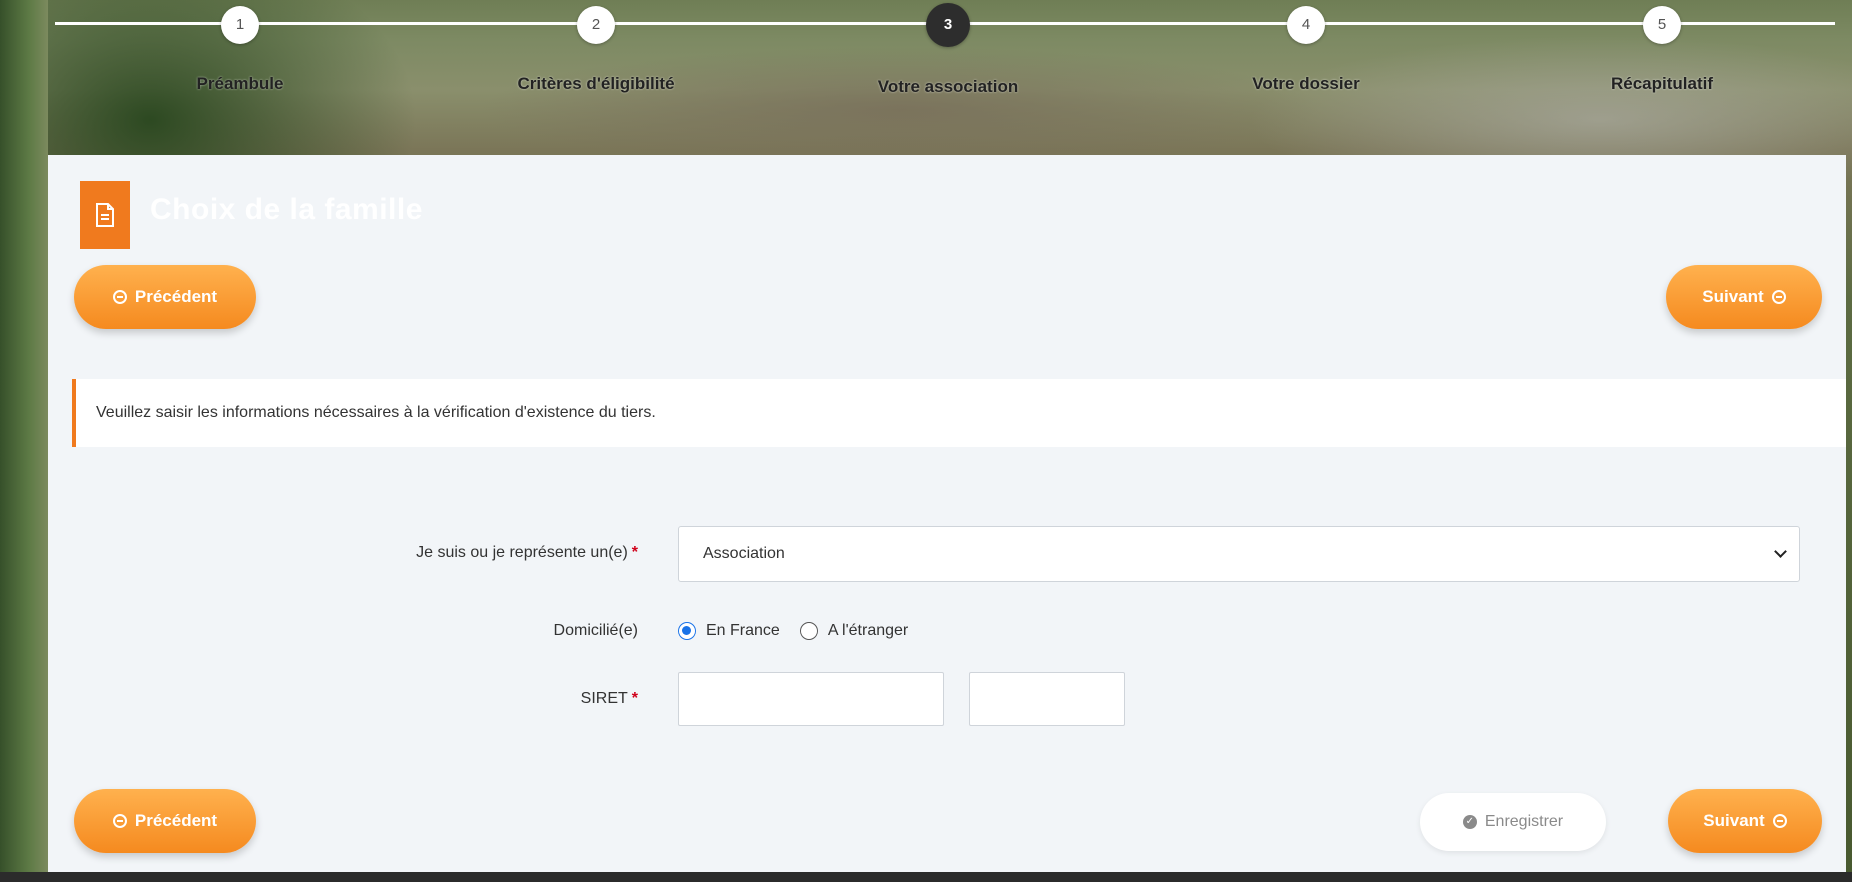  Describe the element at coordinates (948, 86) in the screenshot. I see `step-3-label: Votre association` at that location.